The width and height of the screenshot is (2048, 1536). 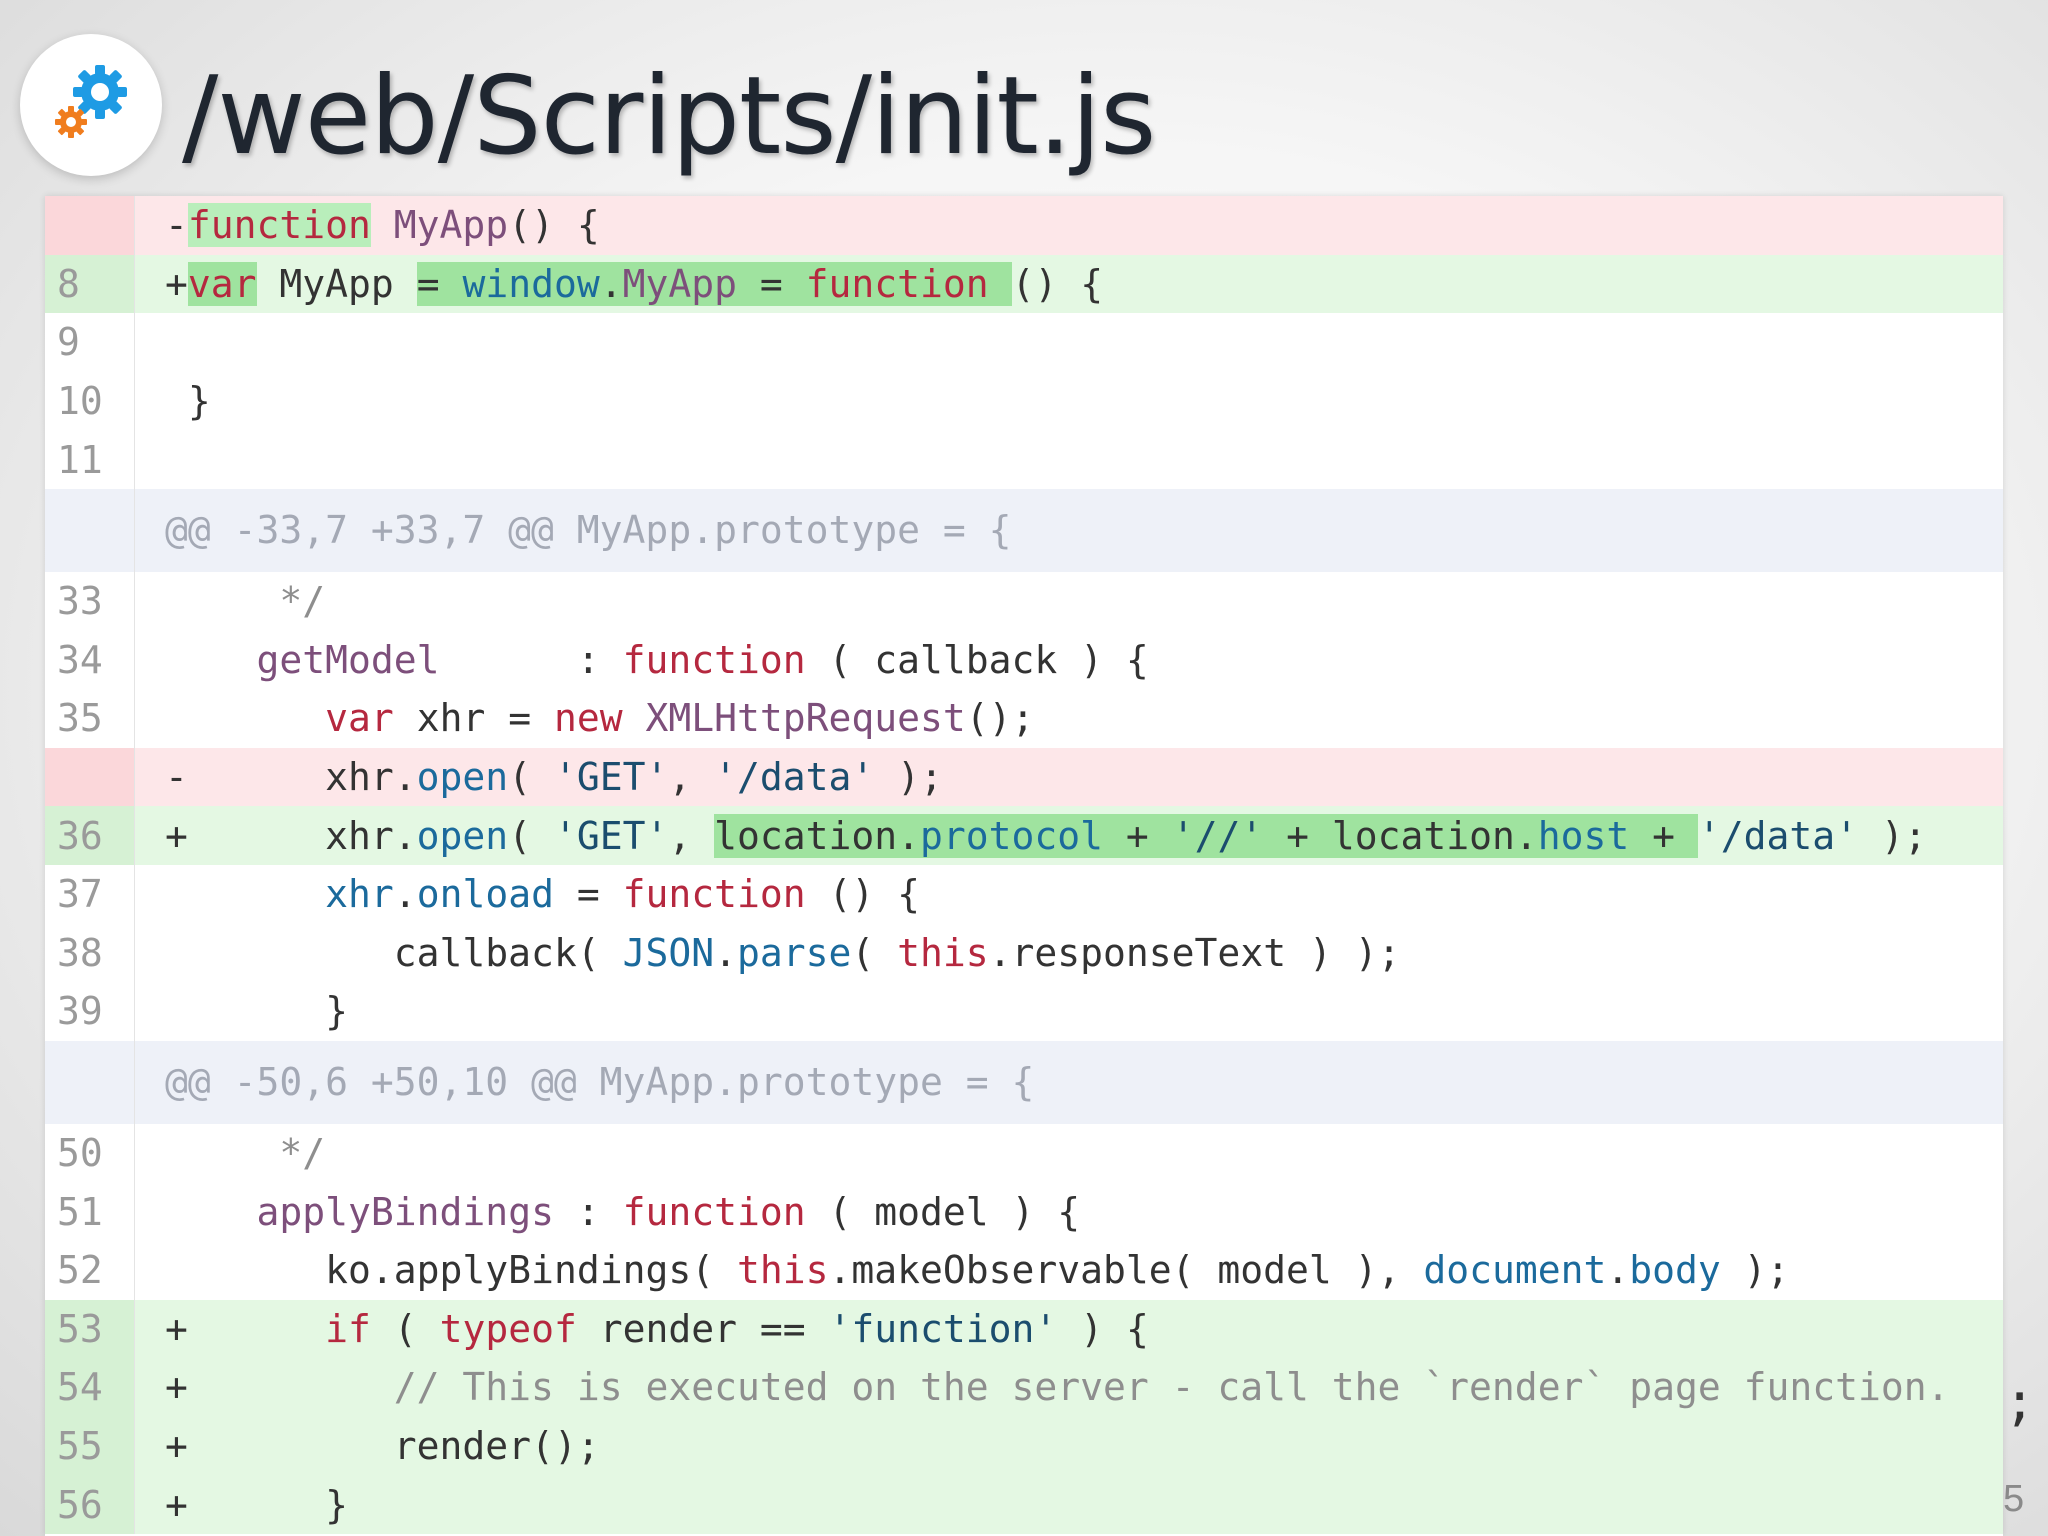 What do you see at coordinates (90, 1329) in the screenshot?
I see `line-number: 53` at bounding box center [90, 1329].